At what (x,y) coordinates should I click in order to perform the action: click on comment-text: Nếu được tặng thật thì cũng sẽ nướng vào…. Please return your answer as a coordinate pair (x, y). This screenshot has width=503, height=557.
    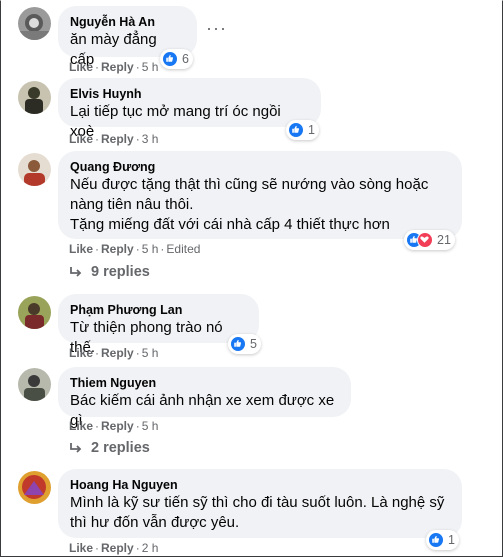
    Looking at the image, I should click on (249, 204).